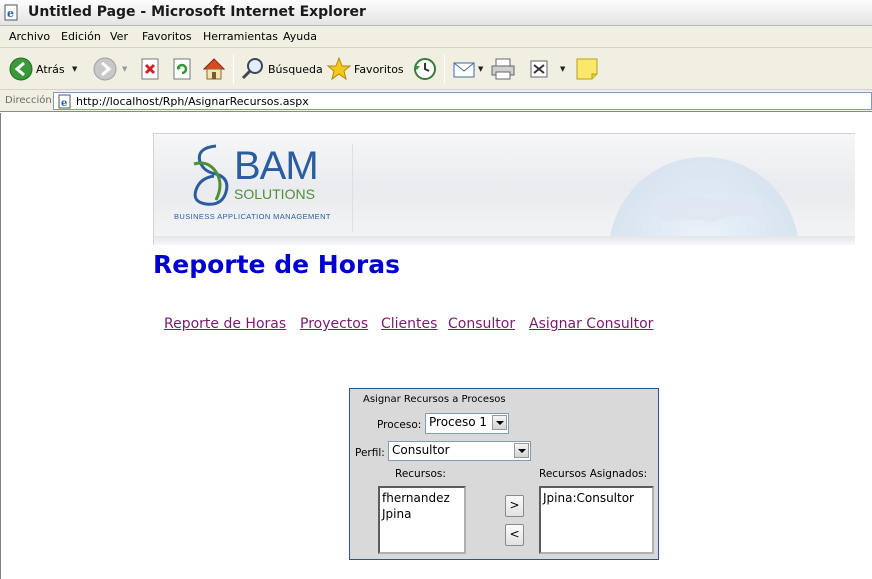  Describe the element at coordinates (214, 69) in the screenshot. I see `home-icon` at that location.